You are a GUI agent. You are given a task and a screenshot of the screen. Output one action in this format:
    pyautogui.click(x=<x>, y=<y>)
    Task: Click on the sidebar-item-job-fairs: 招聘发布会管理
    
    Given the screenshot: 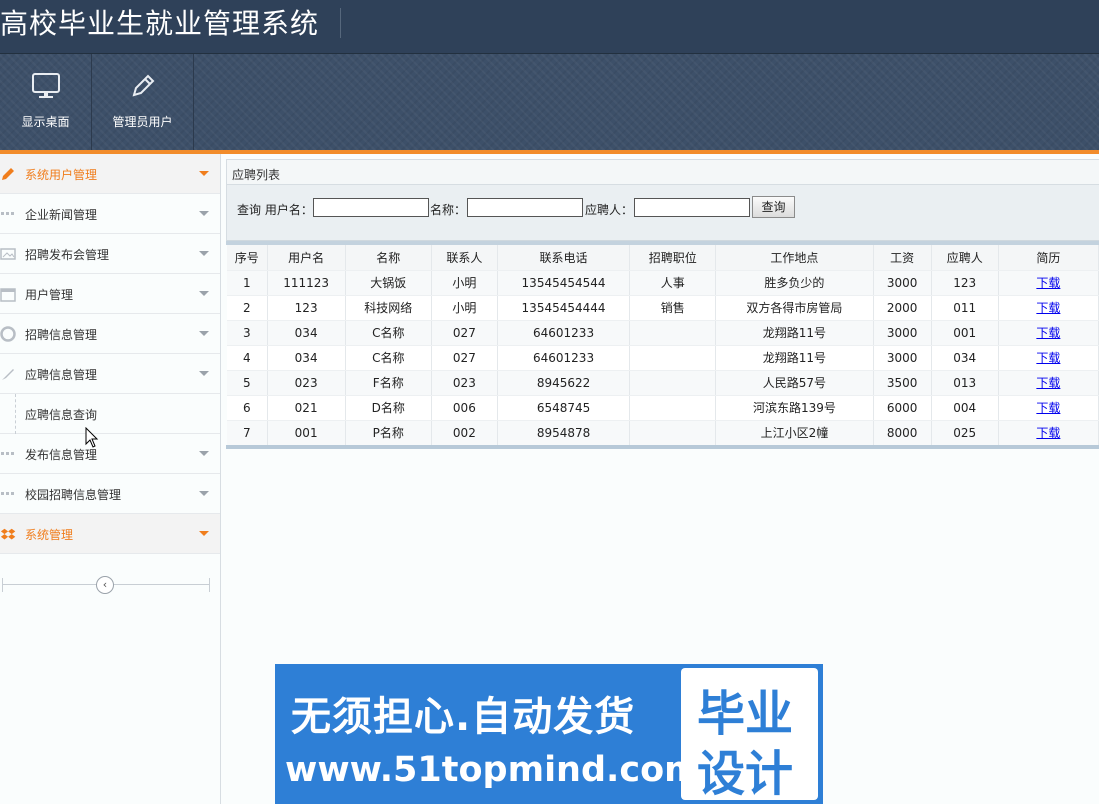 What is the action you would take?
    pyautogui.click(x=110, y=254)
    